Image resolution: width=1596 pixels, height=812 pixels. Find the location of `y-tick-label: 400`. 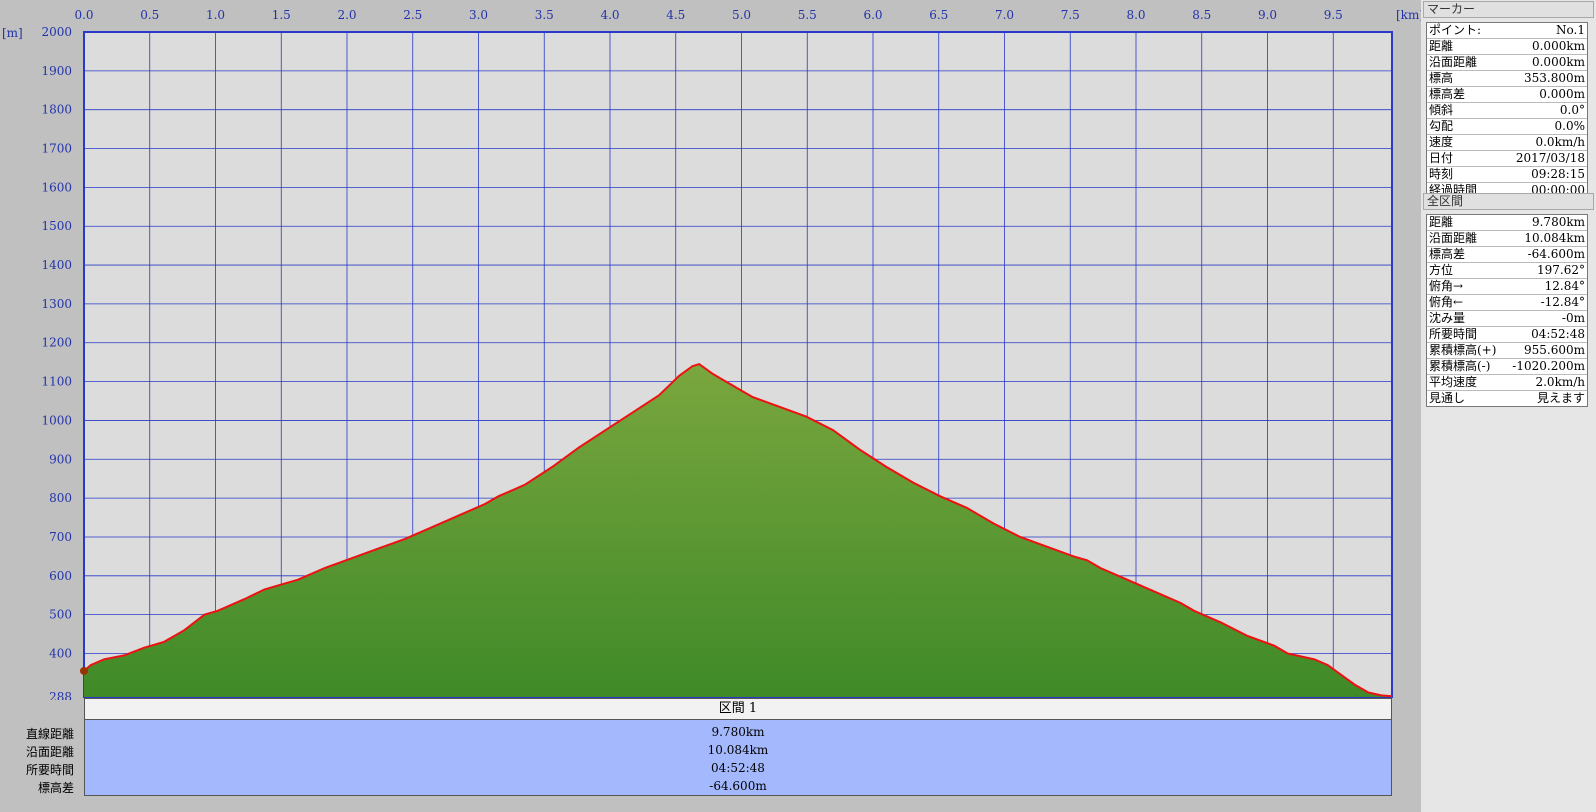

y-tick-label: 400 is located at coordinates (60, 653).